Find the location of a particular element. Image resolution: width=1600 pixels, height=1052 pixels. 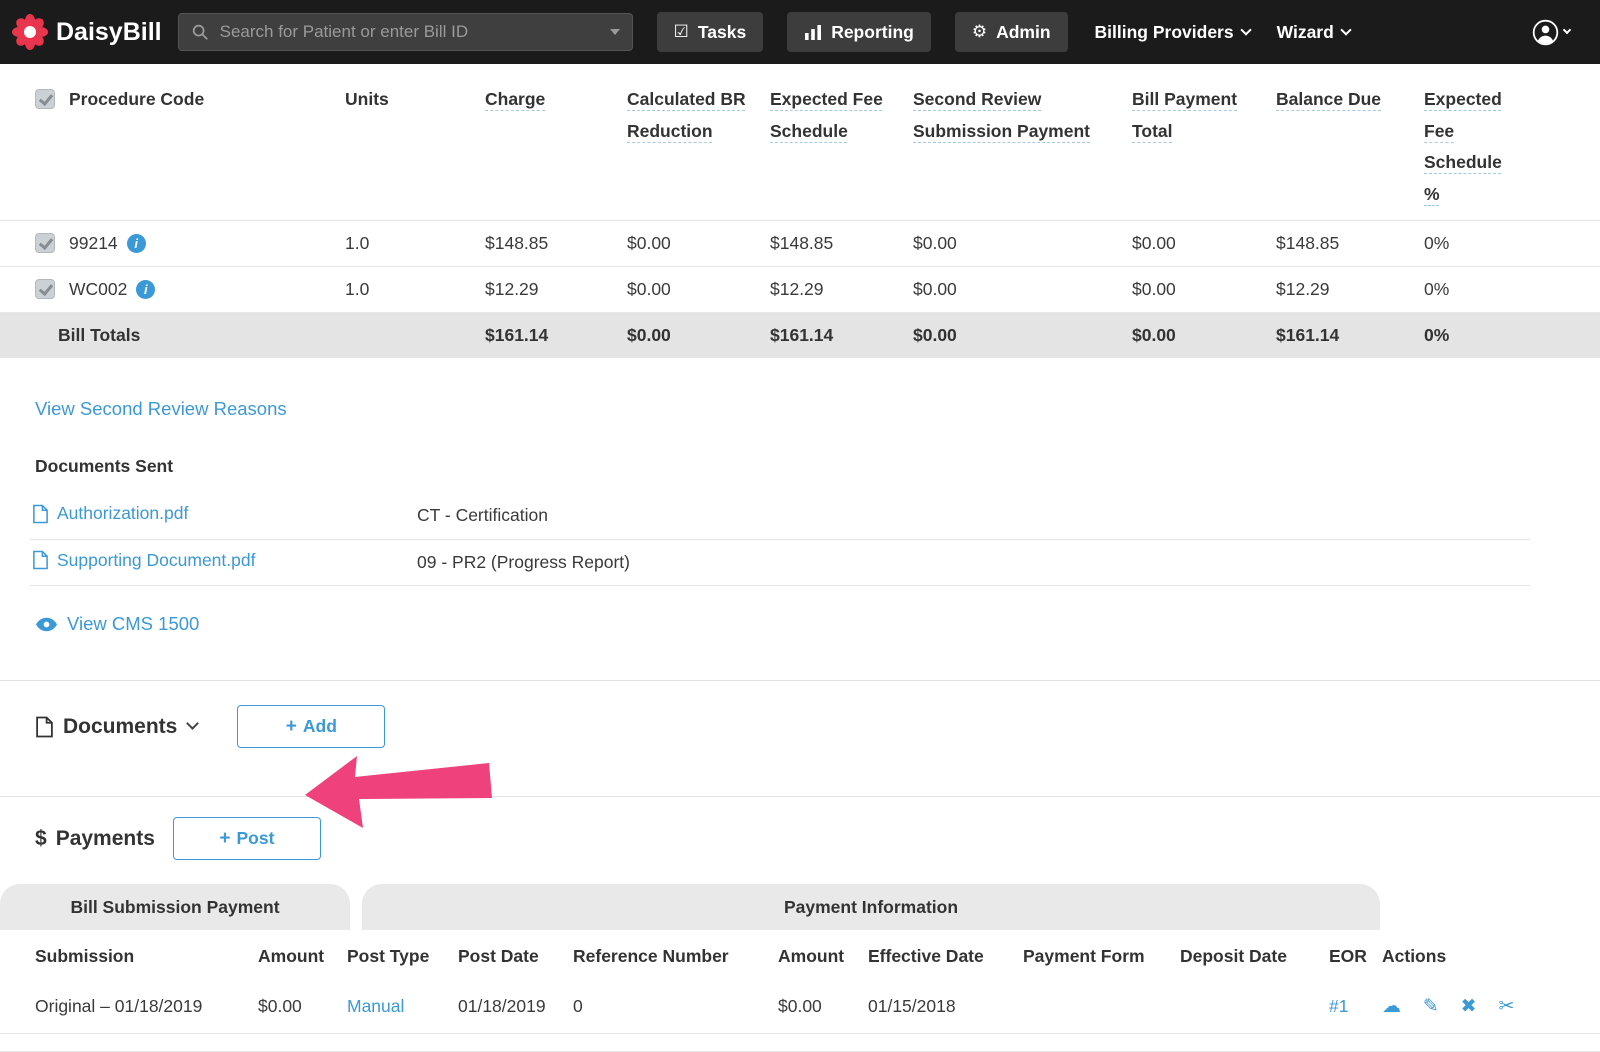

post-date-value: 01/18/2019 is located at coordinates (515, 1007).